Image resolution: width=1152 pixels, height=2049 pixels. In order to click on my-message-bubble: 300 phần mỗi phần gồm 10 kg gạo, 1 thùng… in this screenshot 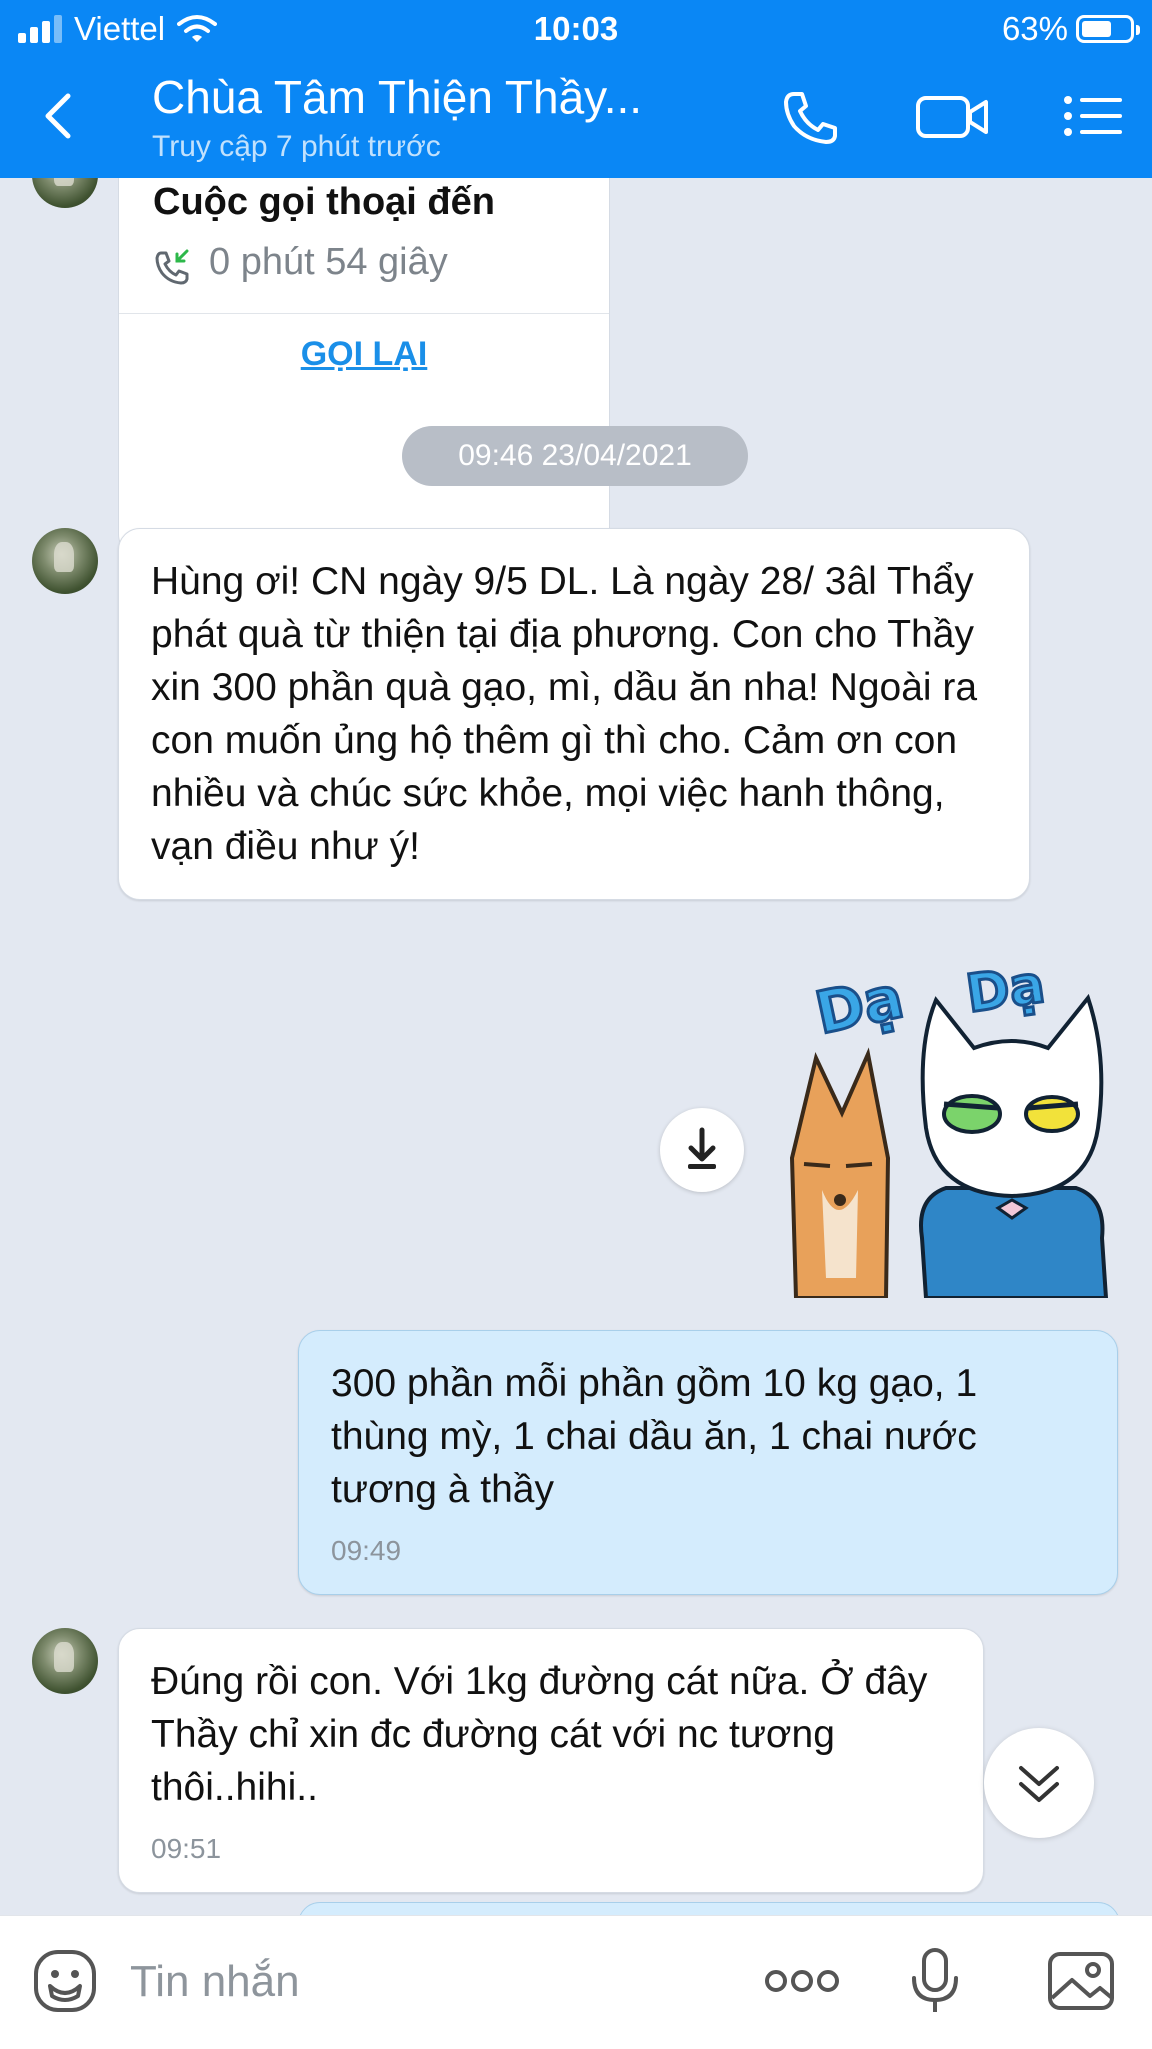, I will do `click(708, 1462)`.